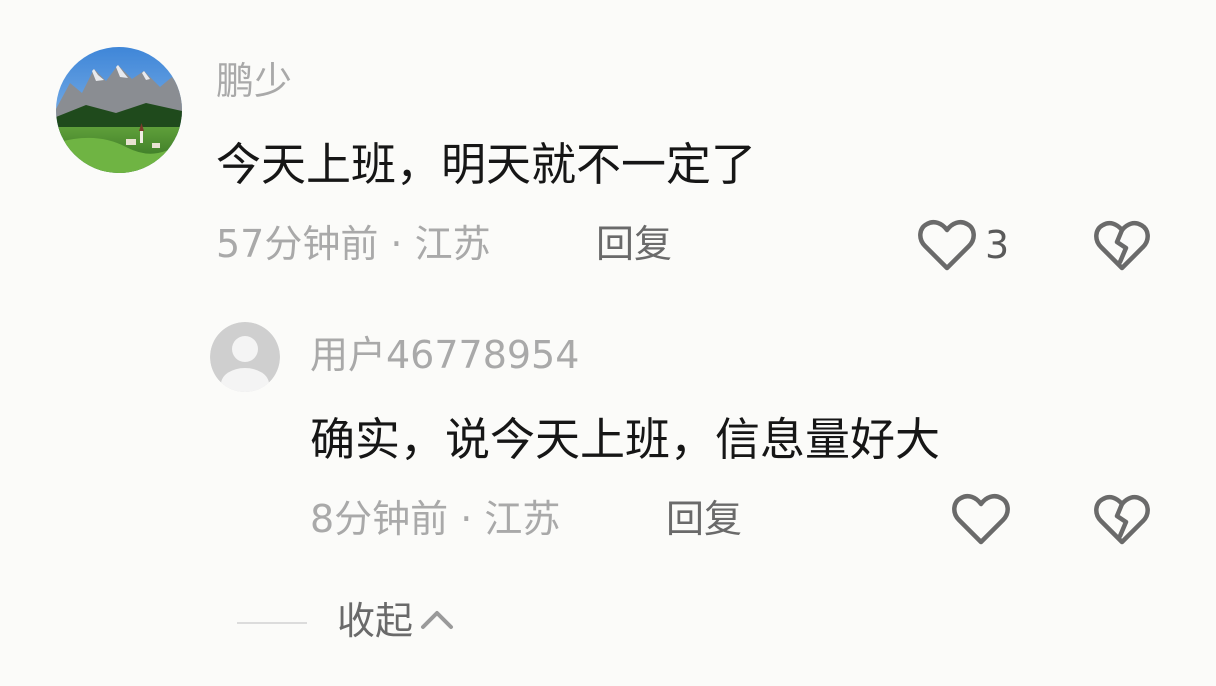 Image resolution: width=1216 pixels, height=686 pixels. Describe the element at coordinates (119, 110) in the screenshot. I see `avatar` at that location.